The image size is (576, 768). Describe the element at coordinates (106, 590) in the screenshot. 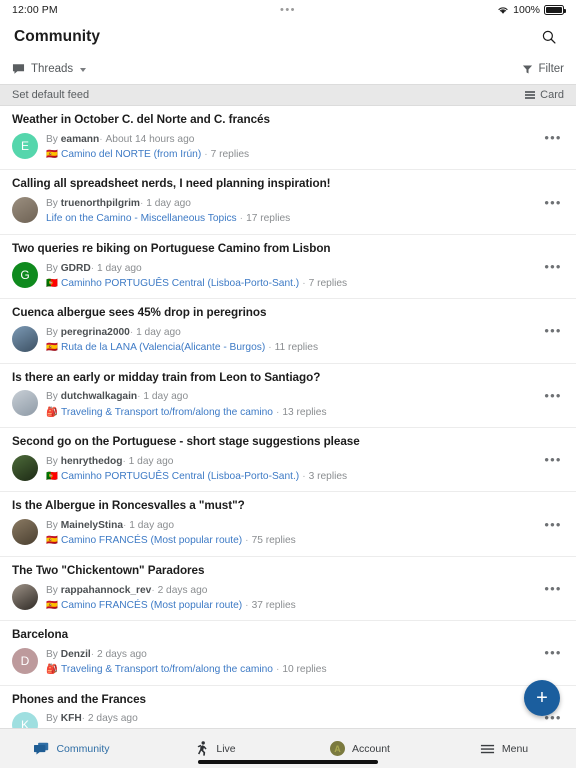

I see `thread-author: rappahannock_rev` at that location.